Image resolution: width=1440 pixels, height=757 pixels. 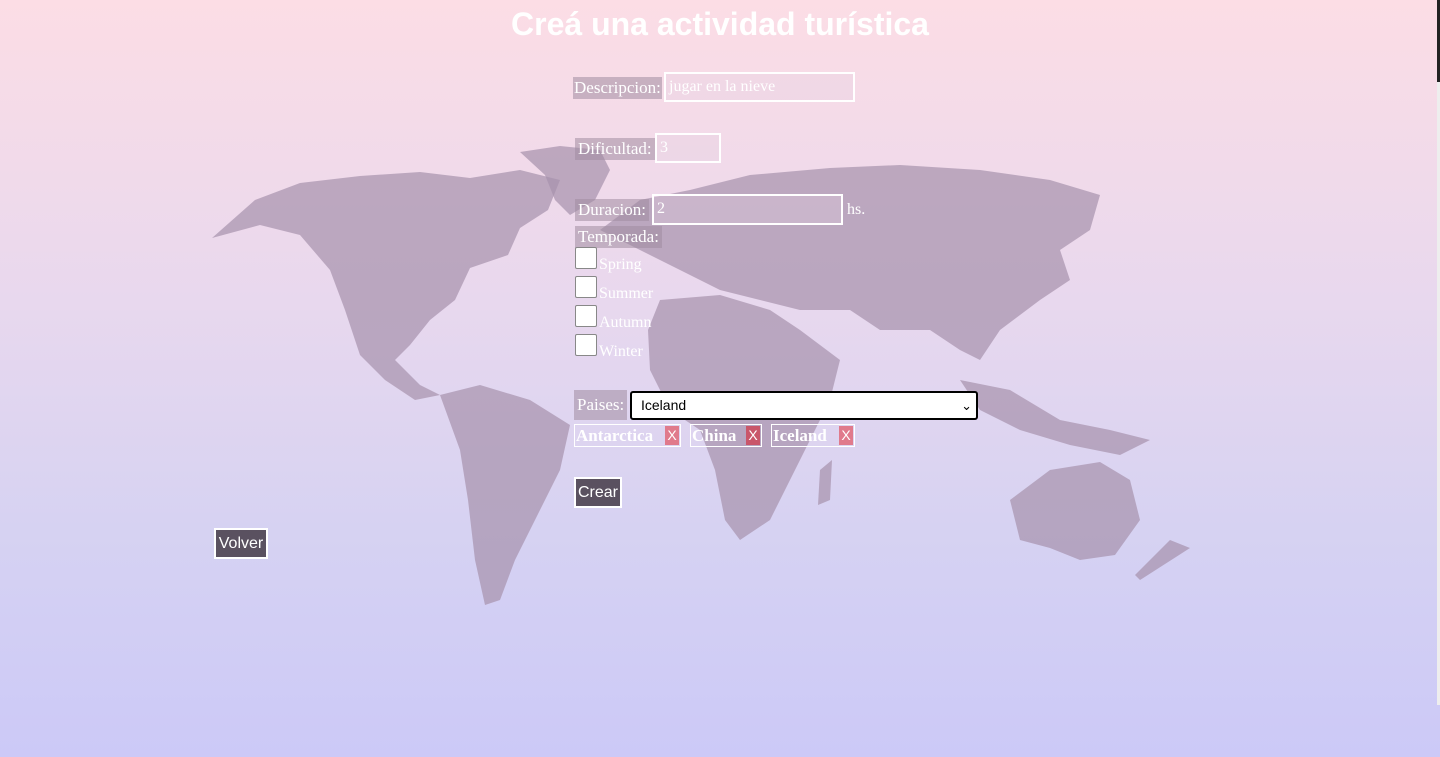 I want to click on country-chip-label: Iceland, so click(x=800, y=435).